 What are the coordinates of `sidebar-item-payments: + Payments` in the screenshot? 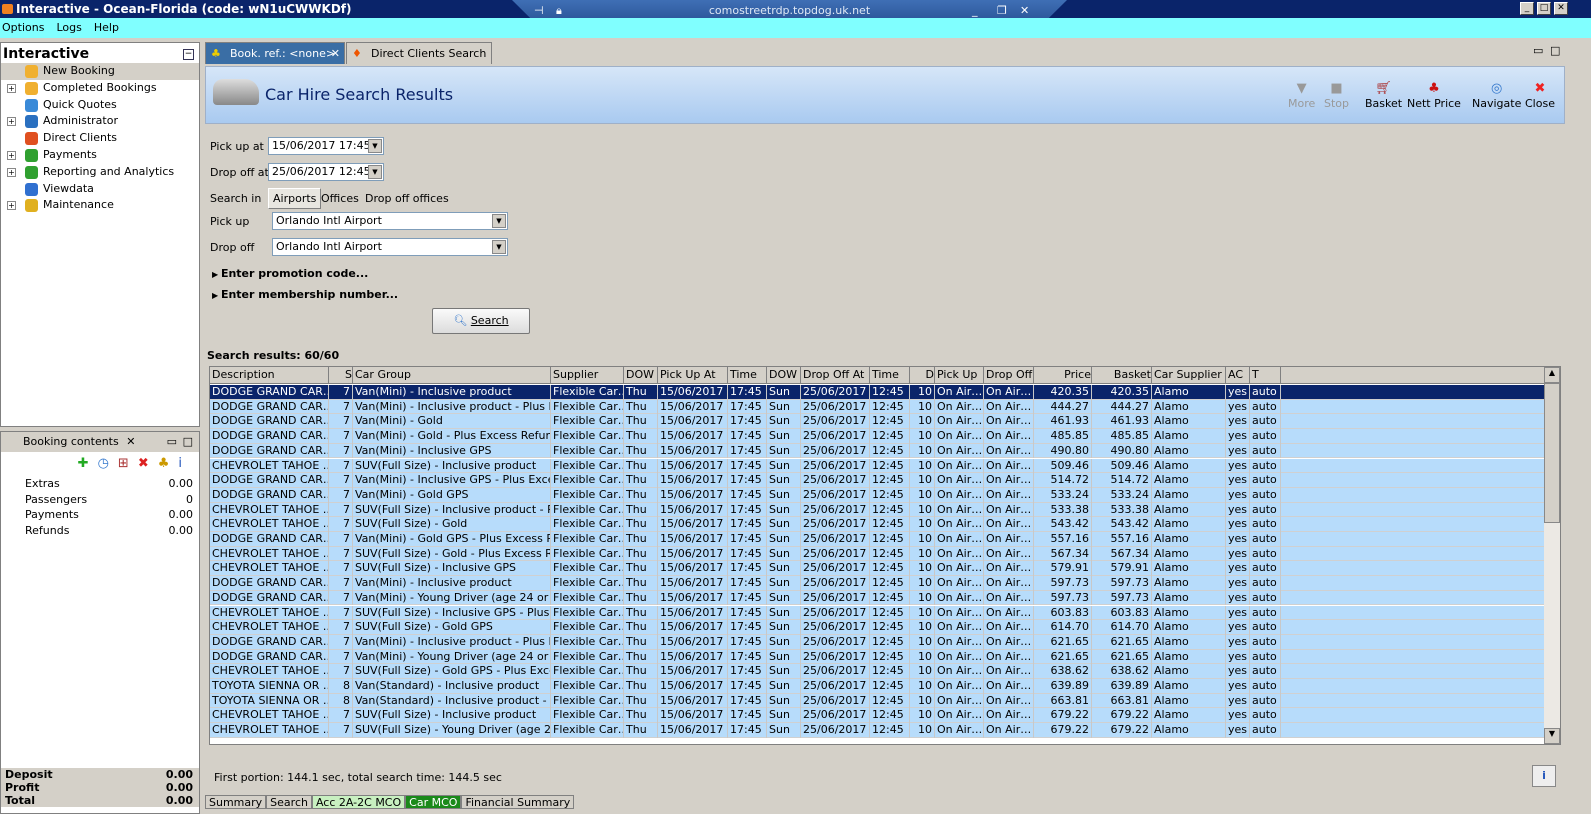 It's located at (100, 155).